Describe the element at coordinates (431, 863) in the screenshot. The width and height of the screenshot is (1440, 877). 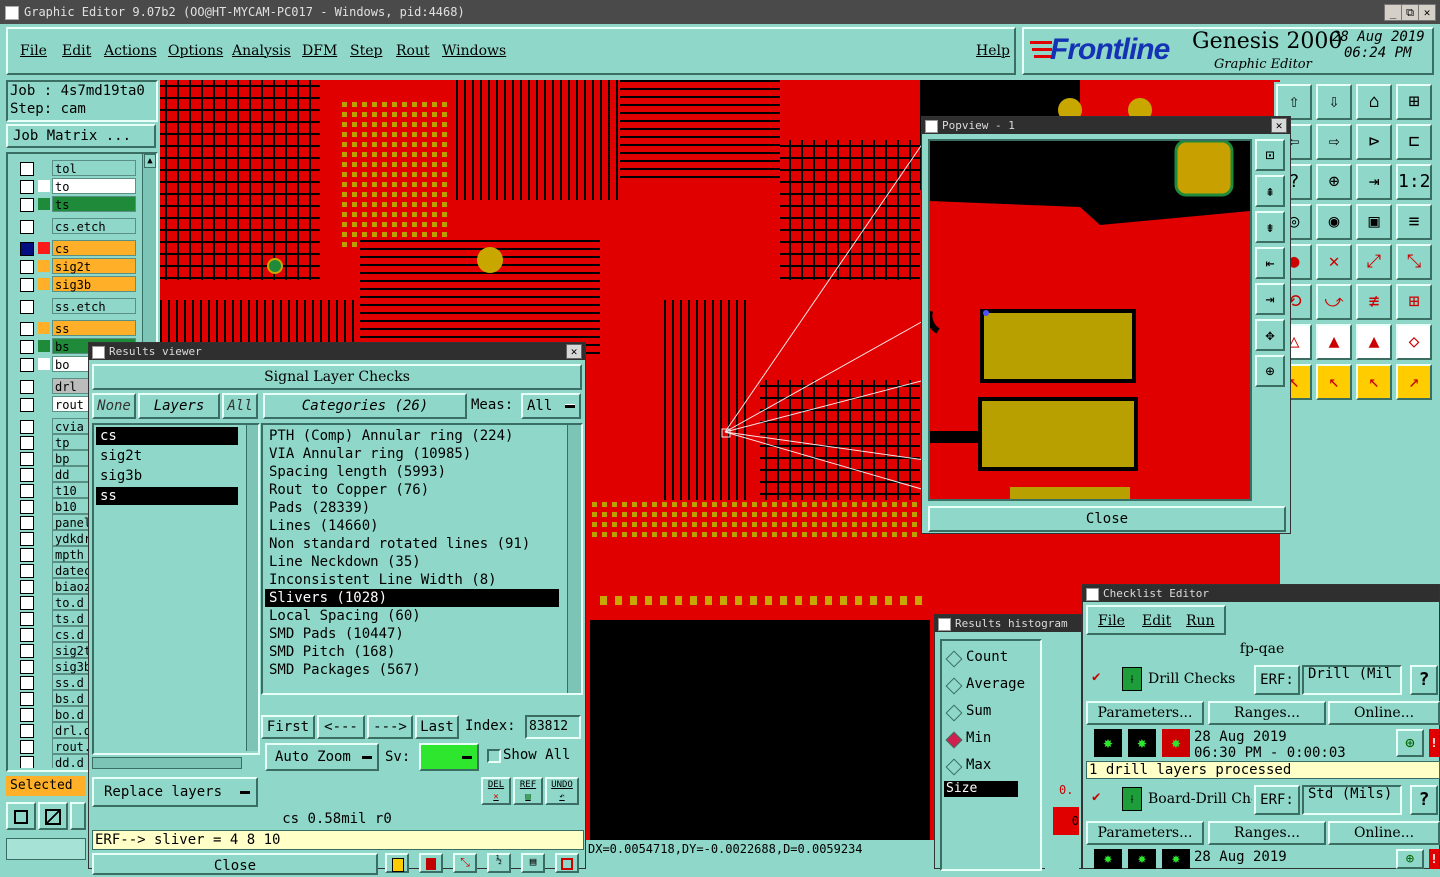
I see `rv-tool-2-icon` at that location.